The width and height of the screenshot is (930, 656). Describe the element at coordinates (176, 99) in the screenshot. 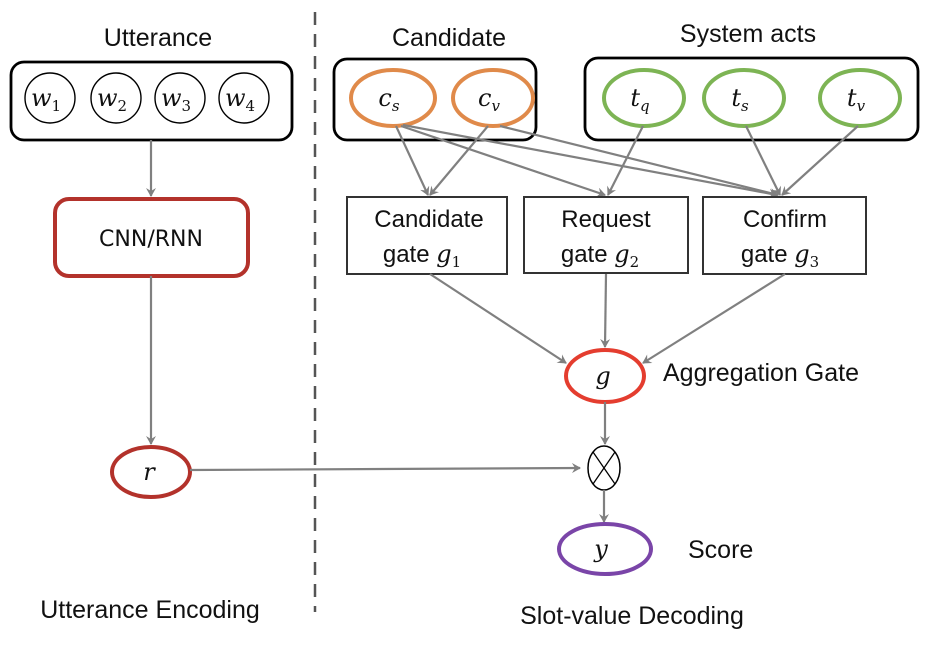

I see `svg-text: w3` at that location.